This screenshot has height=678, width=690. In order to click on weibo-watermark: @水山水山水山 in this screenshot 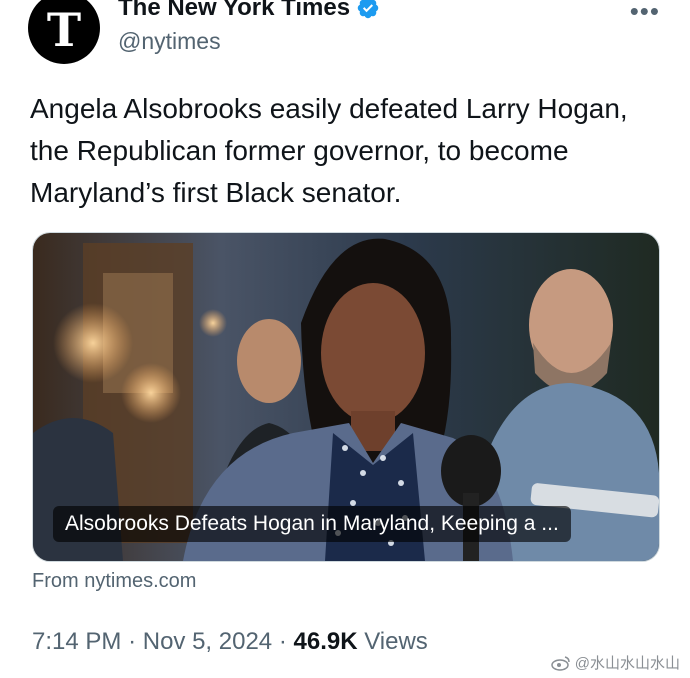, I will do `click(615, 662)`.